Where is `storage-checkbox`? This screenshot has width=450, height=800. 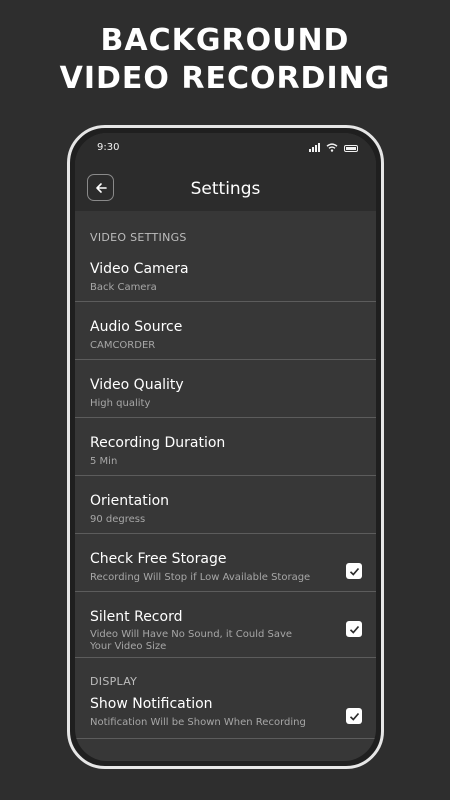 storage-checkbox is located at coordinates (354, 571).